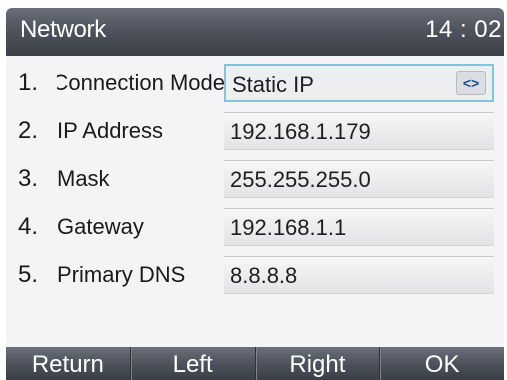 The image size is (507, 380). Describe the element at coordinates (63, 29) in the screenshot. I see `page-title: Network` at that location.